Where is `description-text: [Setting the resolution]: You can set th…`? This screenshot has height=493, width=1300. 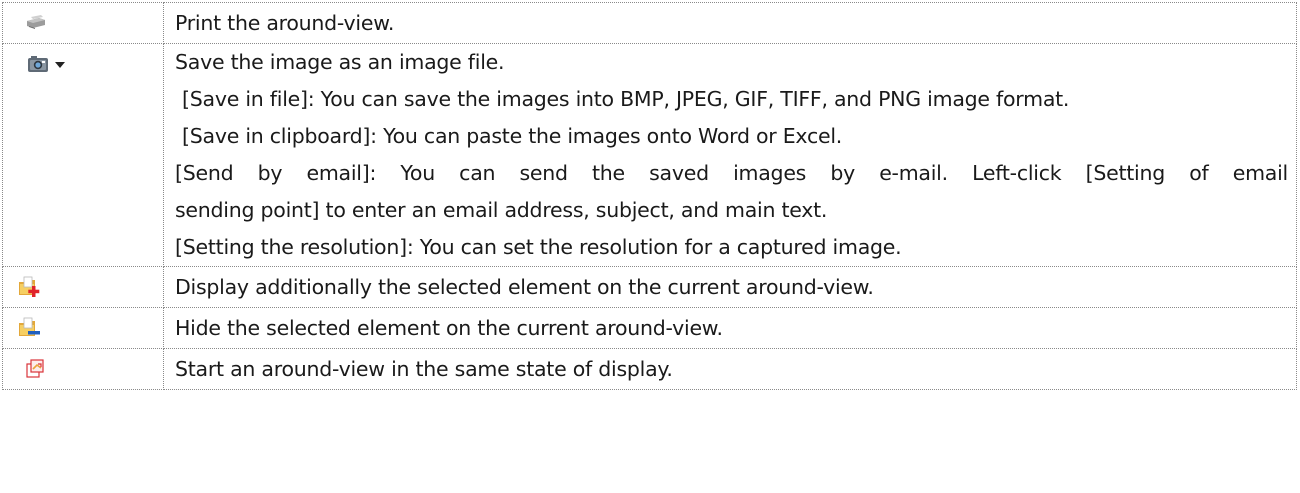
description-text: [Setting the resolution]: You can set th… is located at coordinates (538, 247).